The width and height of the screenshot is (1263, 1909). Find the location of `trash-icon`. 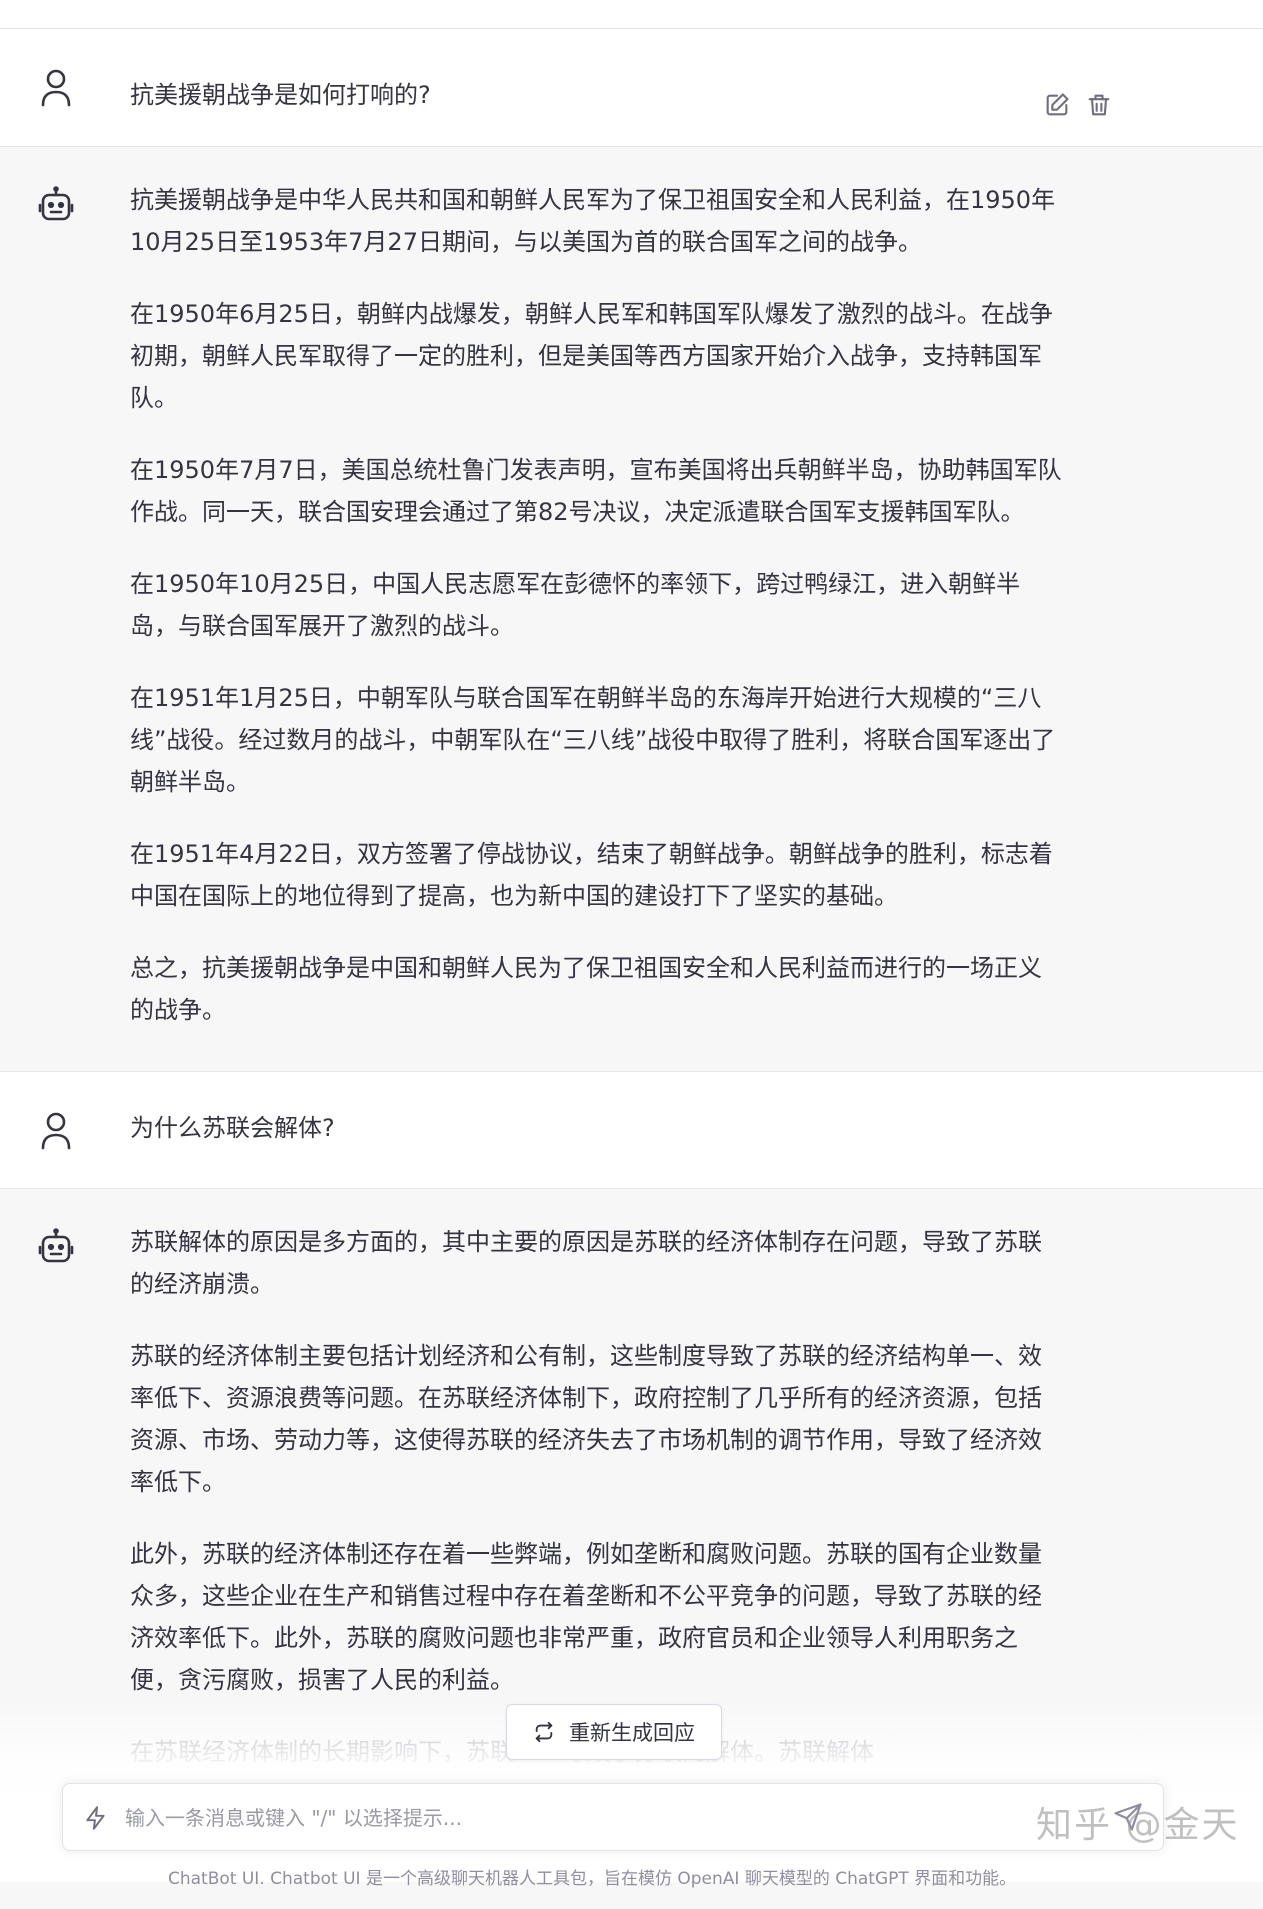

trash-icon is located at coordinates (1099, 105).